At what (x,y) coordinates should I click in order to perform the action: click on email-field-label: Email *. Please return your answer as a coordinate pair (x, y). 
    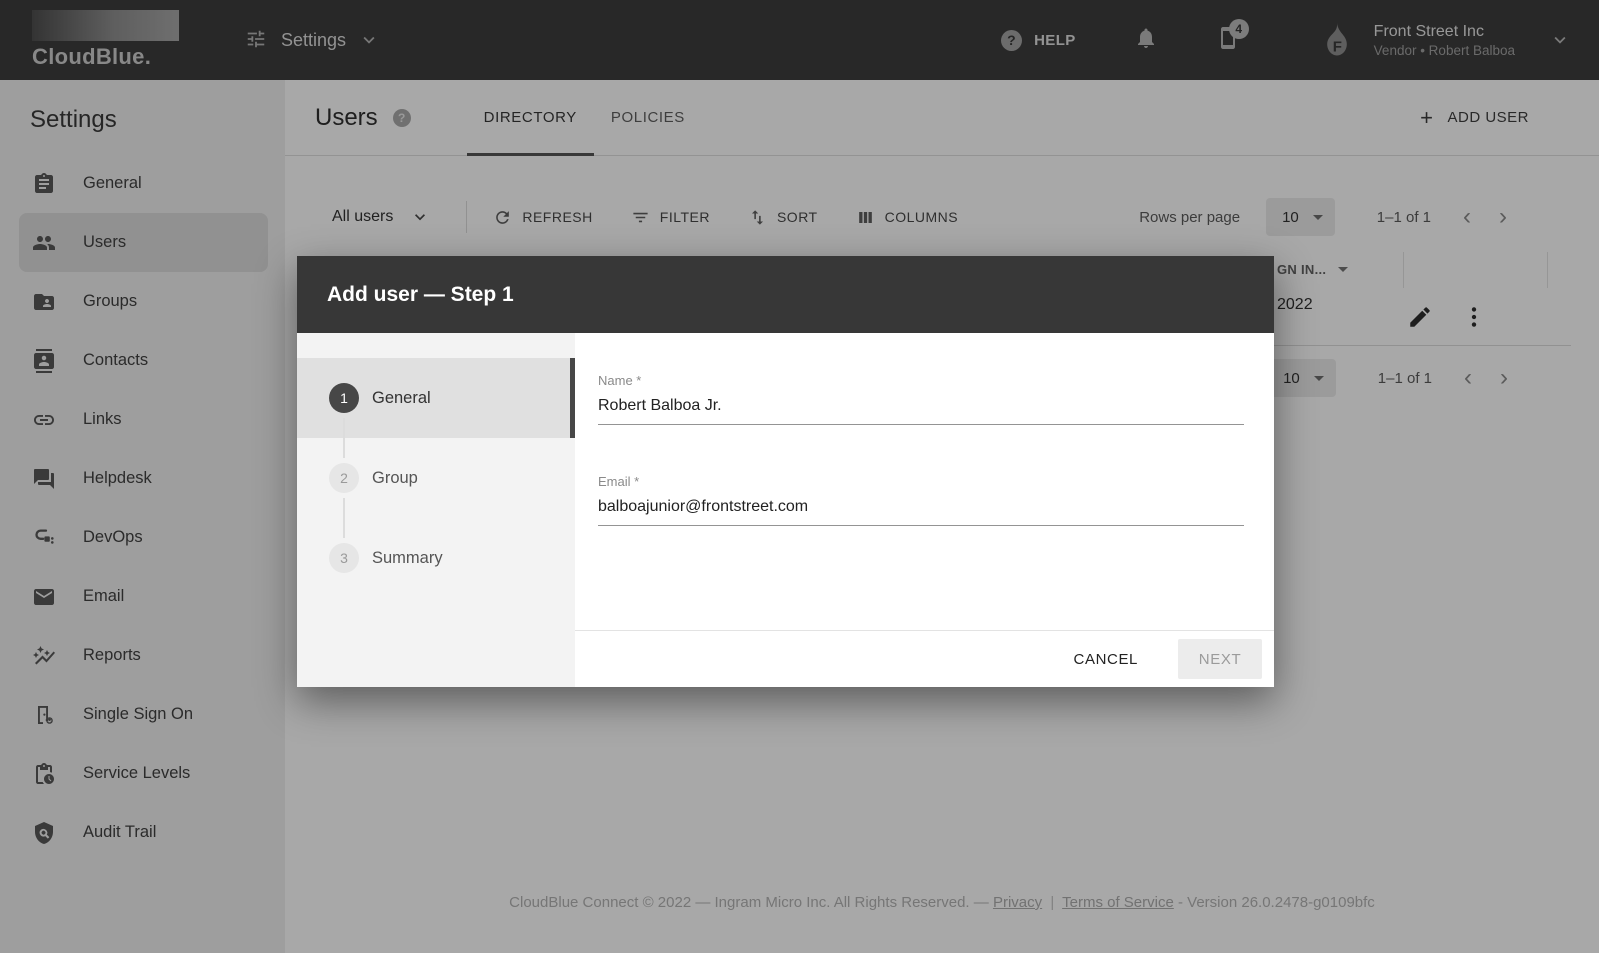
    Looking at the image, I should click on (619, 481).